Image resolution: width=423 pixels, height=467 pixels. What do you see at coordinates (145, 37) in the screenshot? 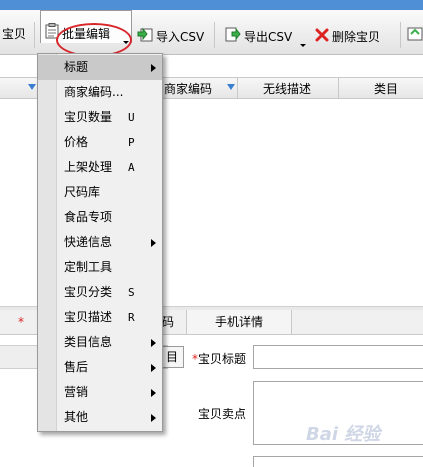
I see `import-icon` at bounding box center [145, 37].